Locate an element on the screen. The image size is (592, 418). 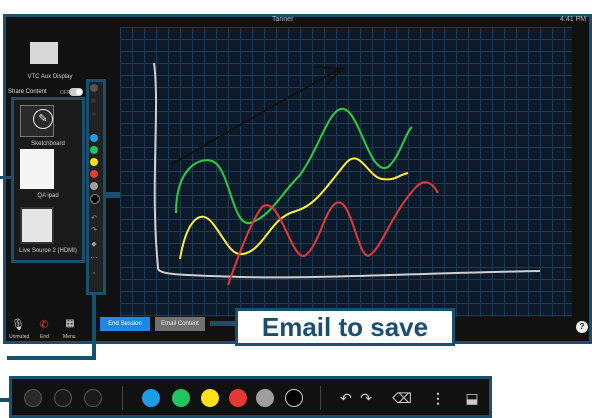
end-session-button: End Session is located at coordinates (125, 324).